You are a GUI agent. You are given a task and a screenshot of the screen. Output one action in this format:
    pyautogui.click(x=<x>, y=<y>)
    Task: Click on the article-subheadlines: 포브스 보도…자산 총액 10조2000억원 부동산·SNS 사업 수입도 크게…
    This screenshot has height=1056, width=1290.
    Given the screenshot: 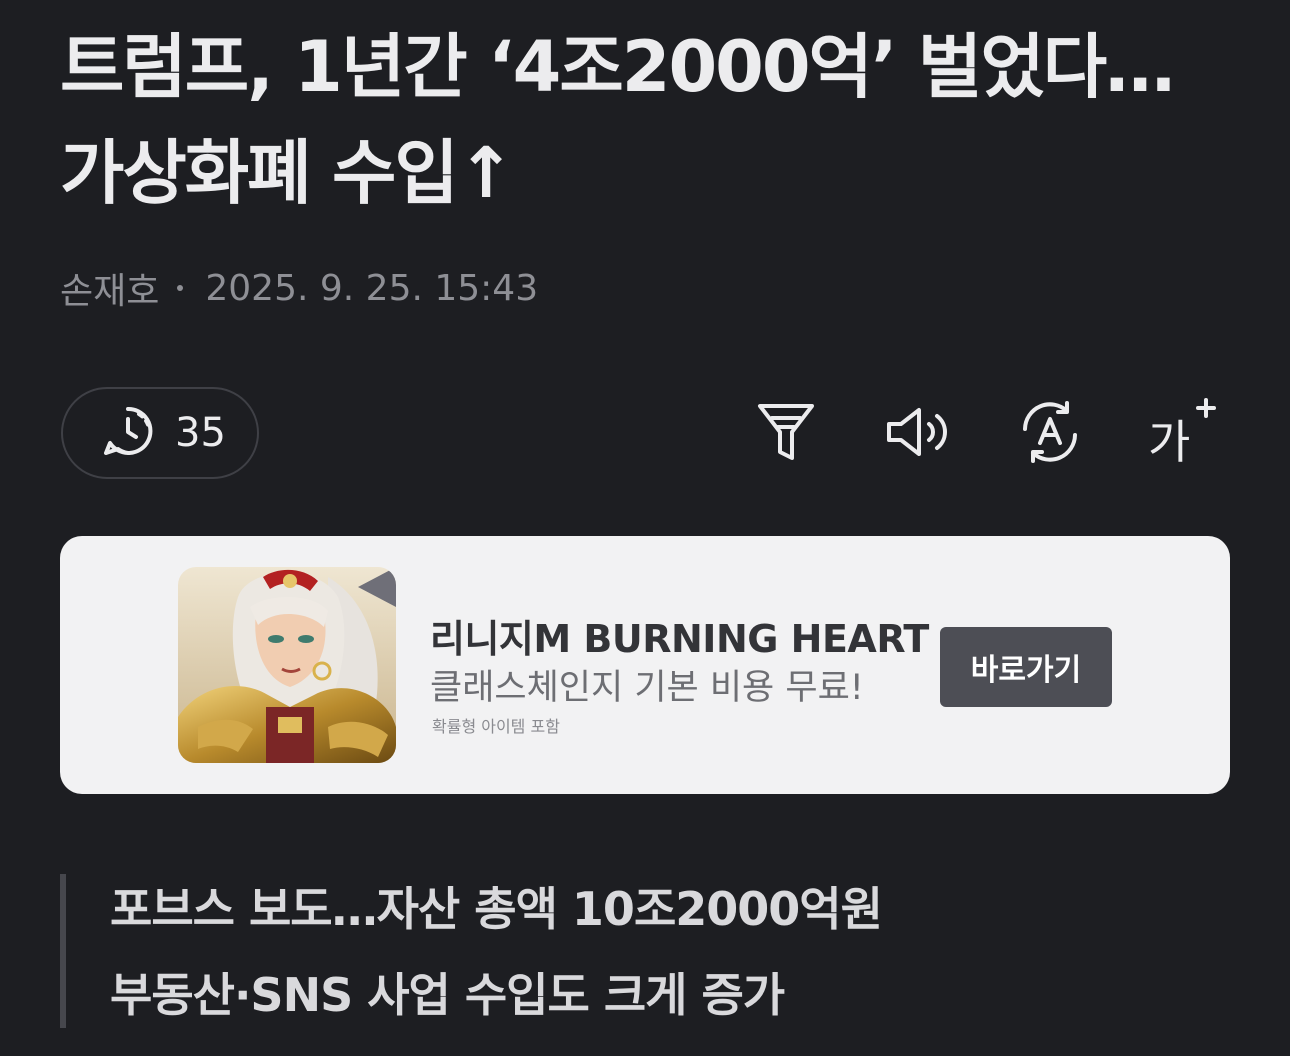 What is the action you would take?
    pyautogui.click(x=648, y=951)
    